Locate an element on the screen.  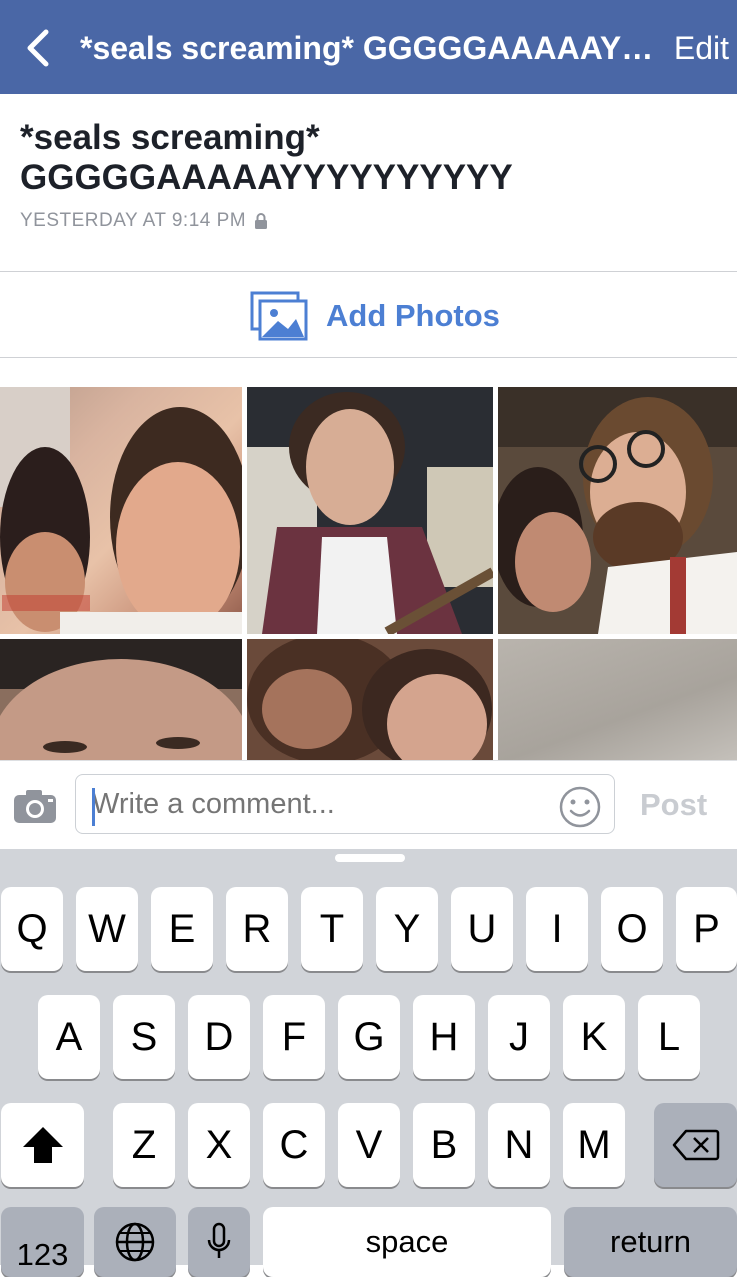
key-b: B is located at coordinates (444, 1145).